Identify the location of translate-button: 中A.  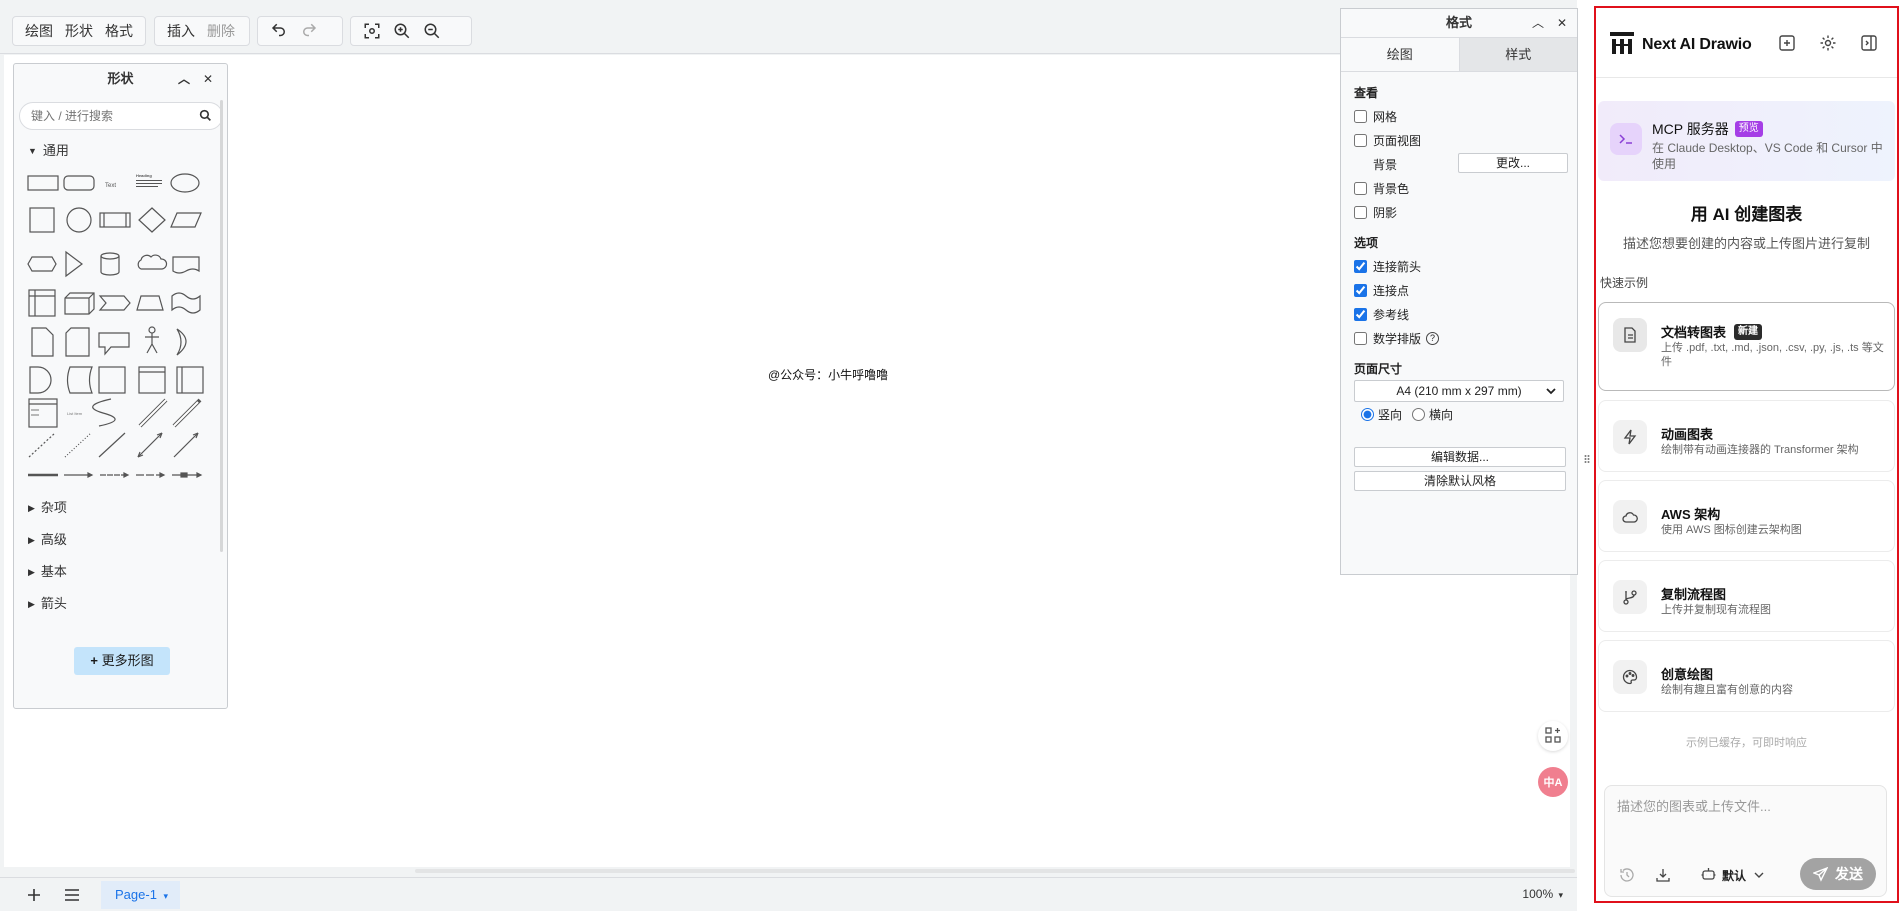
(1553, 782).